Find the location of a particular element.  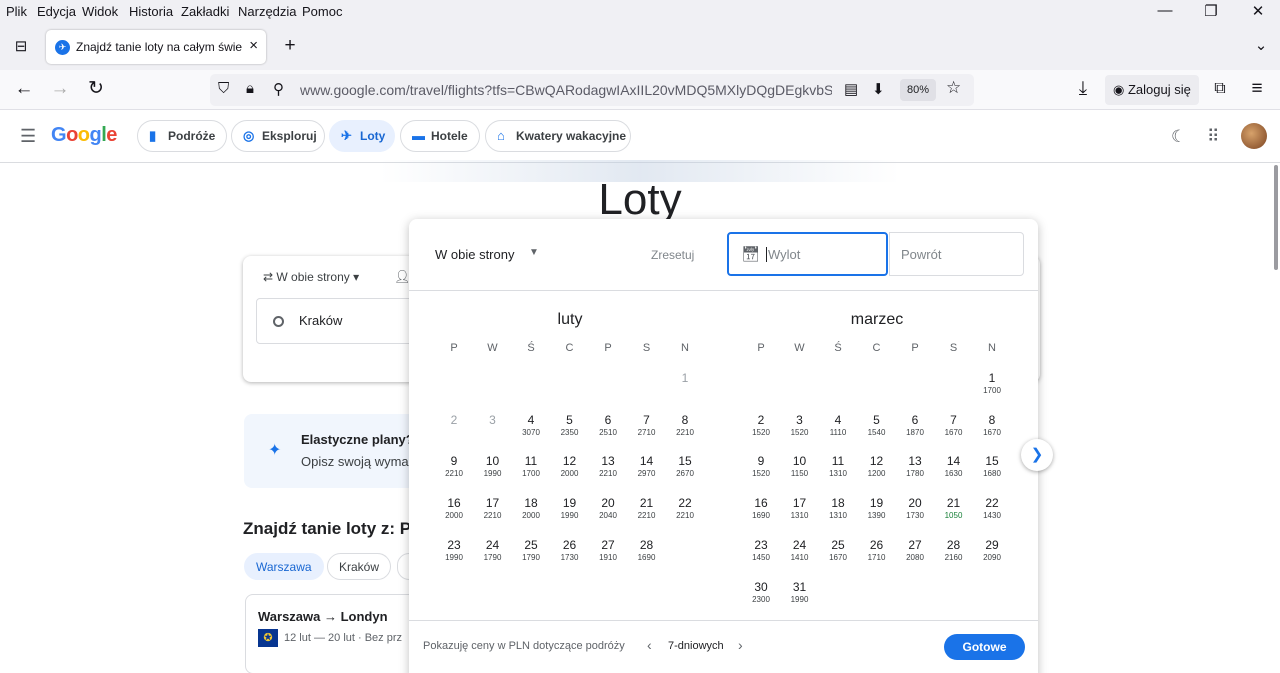

apps-grid-icon: ⠿ is located at coordinates (1213, 137).